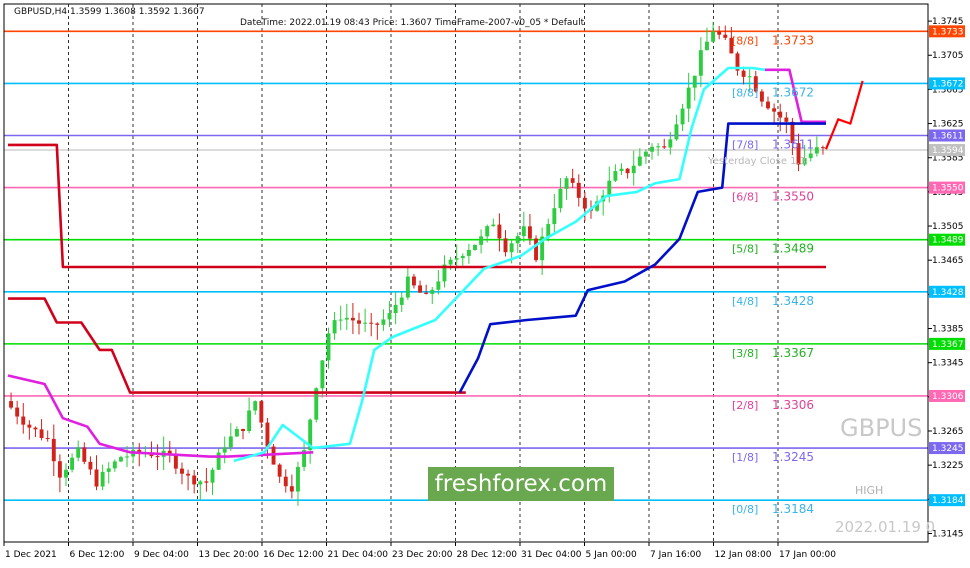  Describe the element at coordinates (745, 145) in the screenshot. I see `murrey-label: [7/8]` at that location.